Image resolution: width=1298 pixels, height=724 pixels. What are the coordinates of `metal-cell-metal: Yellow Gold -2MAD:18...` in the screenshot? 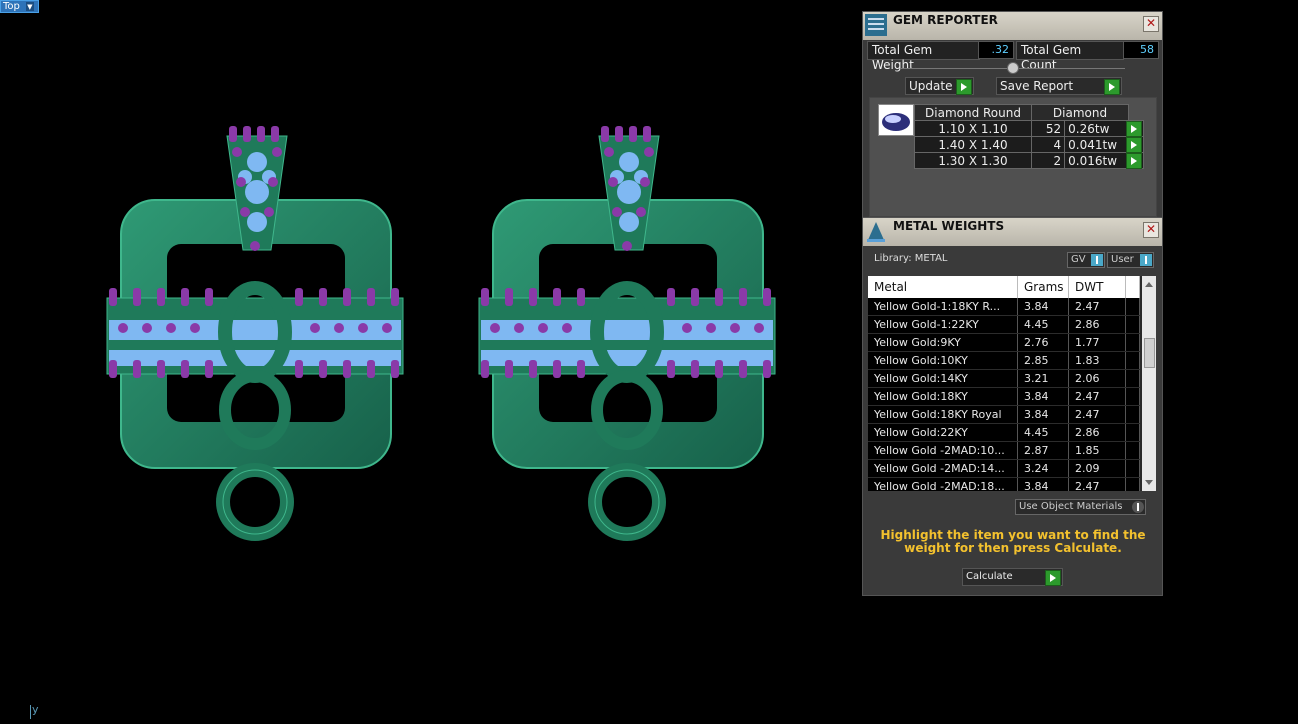 It's located at (943, 484).